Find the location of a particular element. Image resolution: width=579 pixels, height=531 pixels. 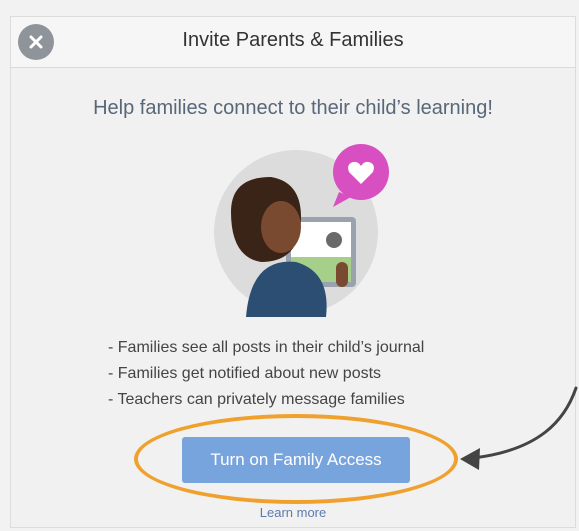

heart-bubble is located at coordinates (361, 175).